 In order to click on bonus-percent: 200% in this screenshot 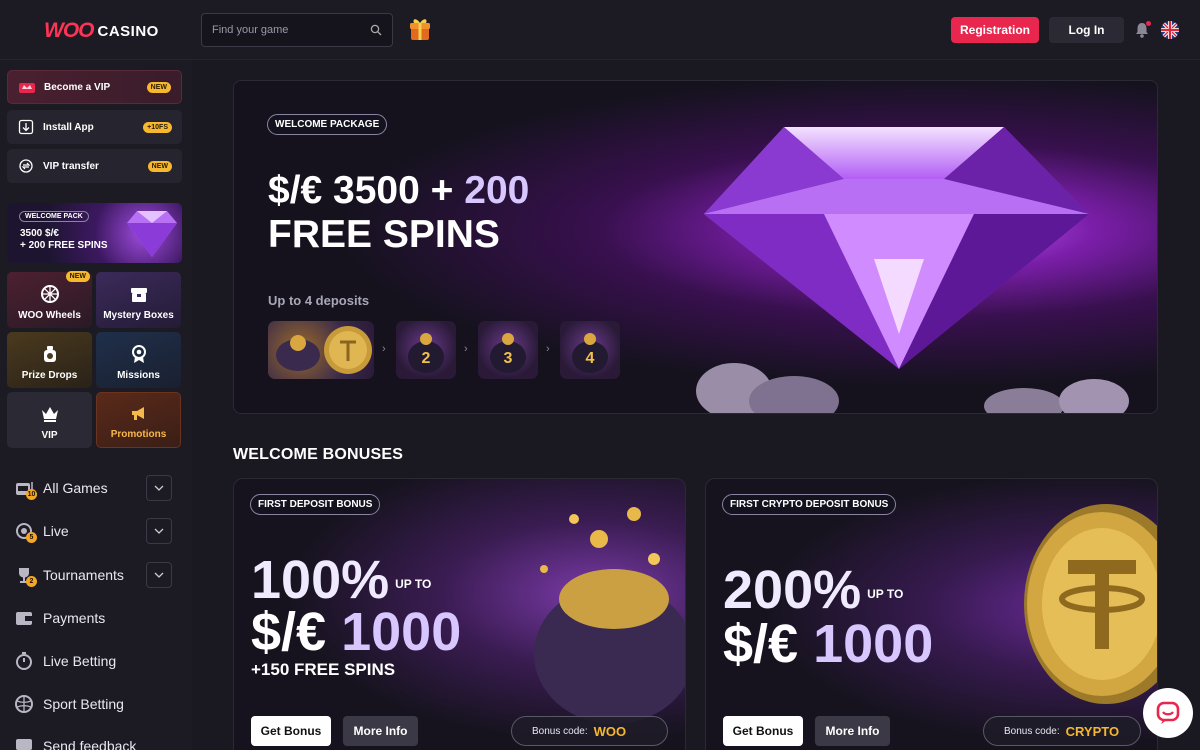, I will do `click(792, 590)`.